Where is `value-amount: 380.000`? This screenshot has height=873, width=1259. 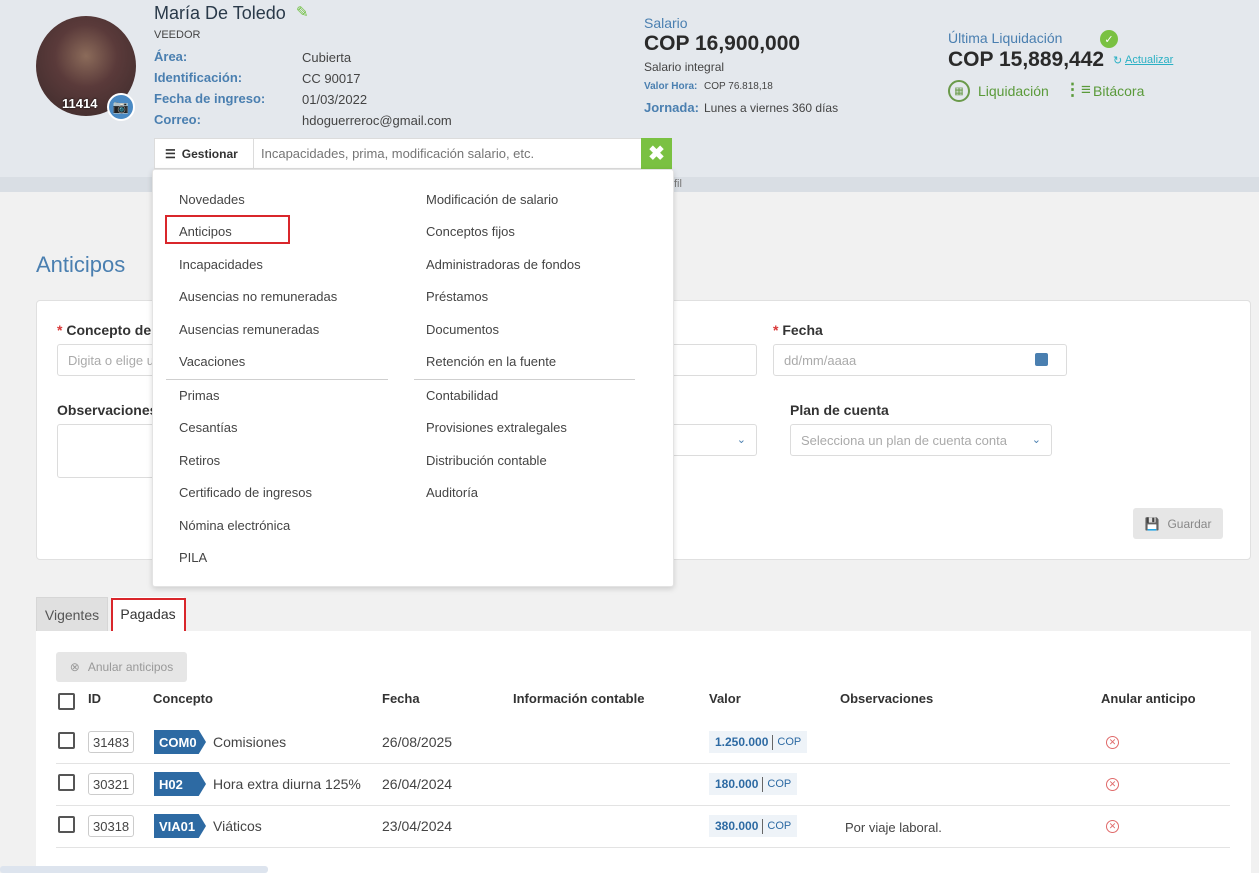
value-amount: 380.000 is located at coordinates (737, 826).